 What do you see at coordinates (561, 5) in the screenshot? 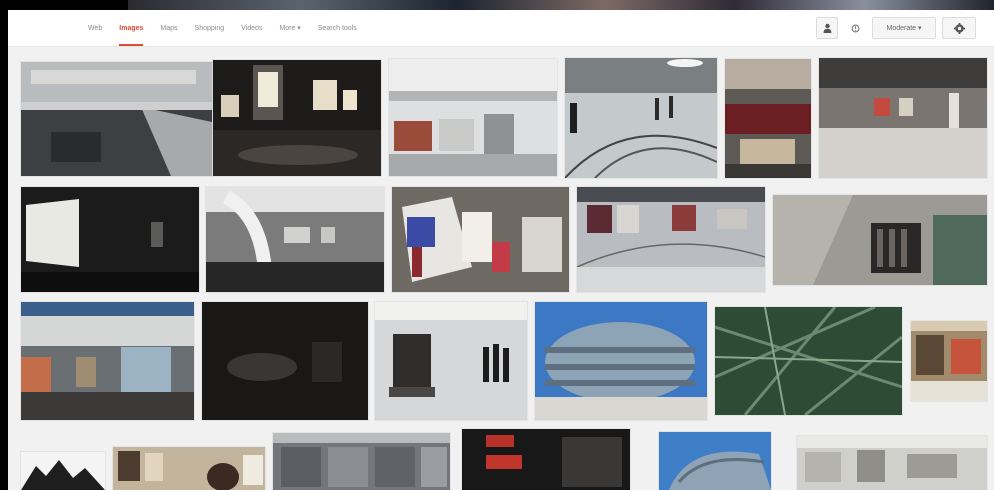
I see `top-photo-strip` at bounding box center [561, 5].